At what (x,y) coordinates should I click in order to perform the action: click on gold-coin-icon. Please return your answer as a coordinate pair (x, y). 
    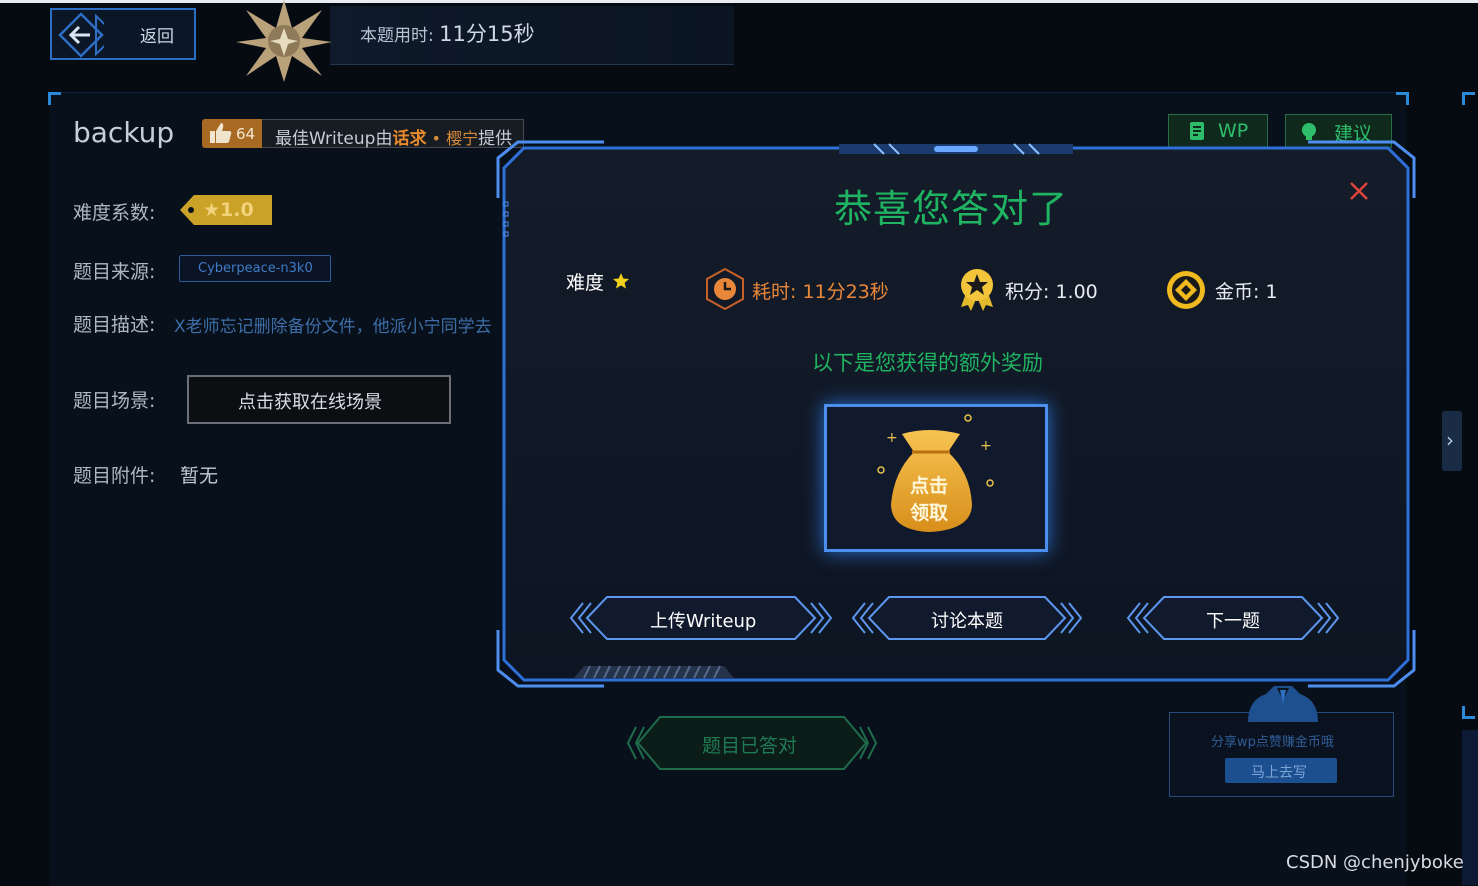
    Looking at the image, I should click on (1186, 290).